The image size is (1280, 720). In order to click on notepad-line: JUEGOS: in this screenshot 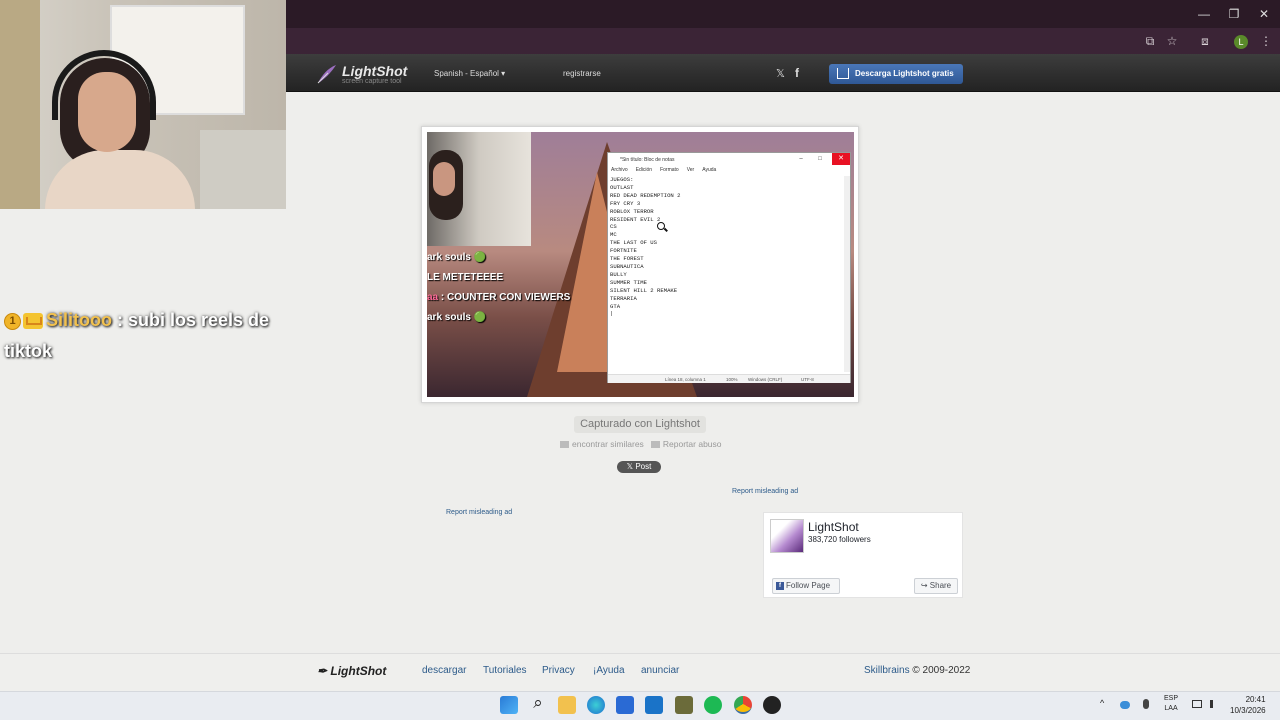, I will do `click(622, 179)`.